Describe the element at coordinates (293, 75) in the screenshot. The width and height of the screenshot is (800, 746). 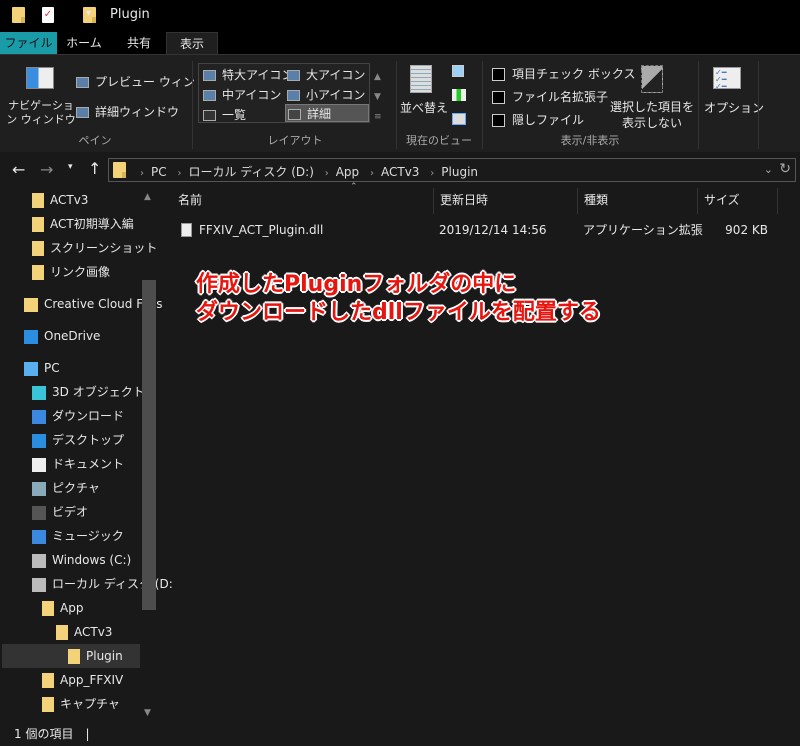
I see `large-icons-icon` at that location.